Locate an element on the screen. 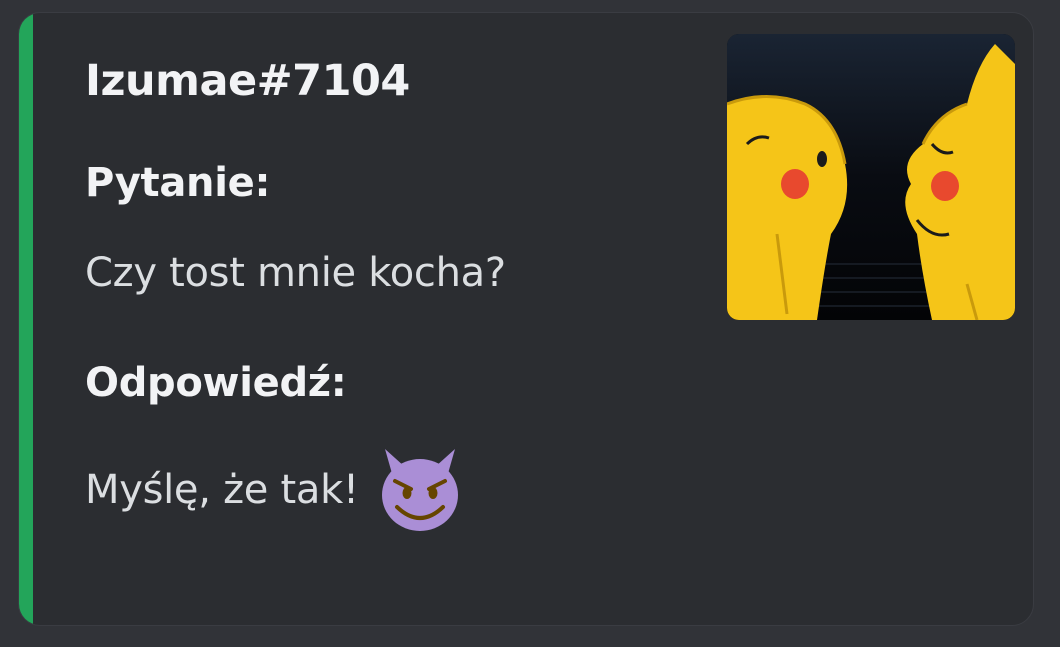 The image size is (1060, 647). field-value-question-text: Czy tost mnie kocha? is located at coordinates (295, 273).